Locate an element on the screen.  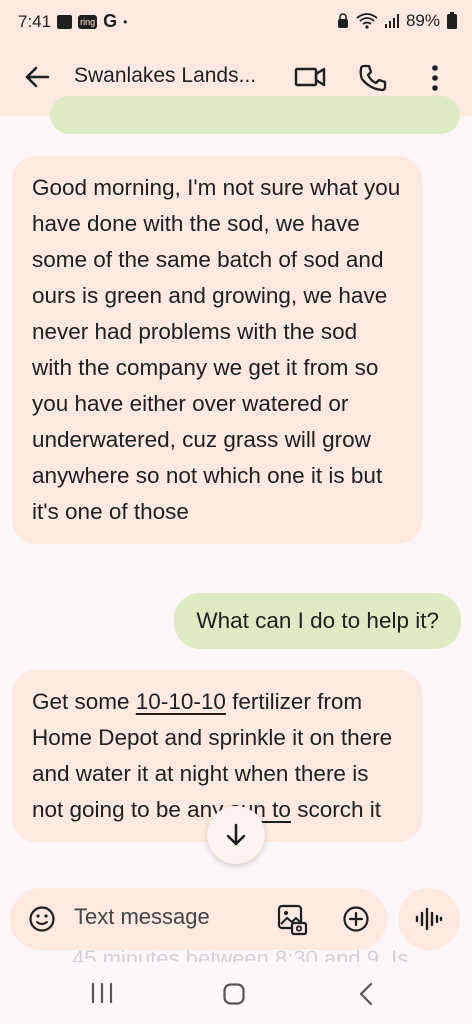
lock-icon is located at coordinates (342, 20).